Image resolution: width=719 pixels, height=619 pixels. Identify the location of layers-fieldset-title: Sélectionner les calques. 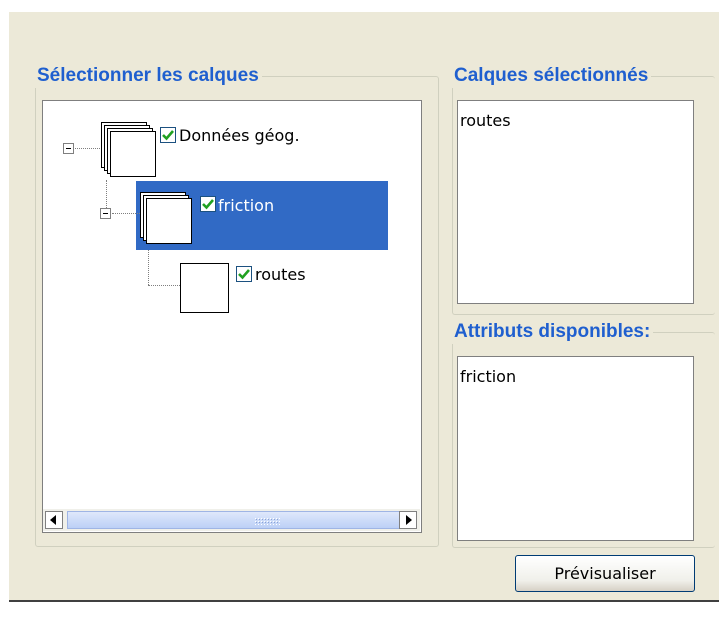
(148, 76).